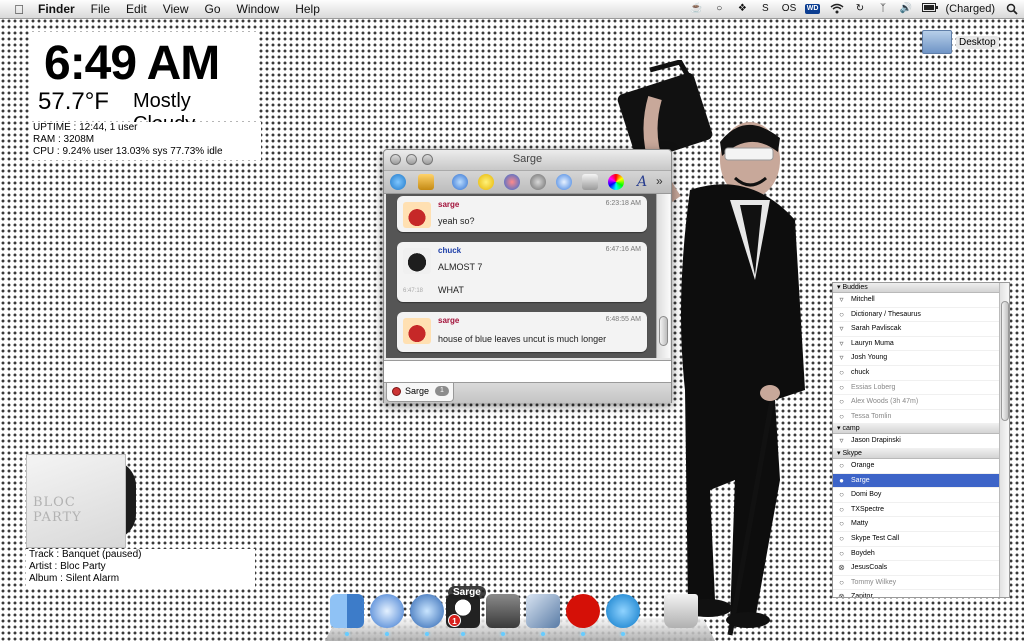 This screenshot has height=641, width=1024. Describe the element at coordinates (564, 182) in the screenshot. I see `safari-link-icon` at that location.